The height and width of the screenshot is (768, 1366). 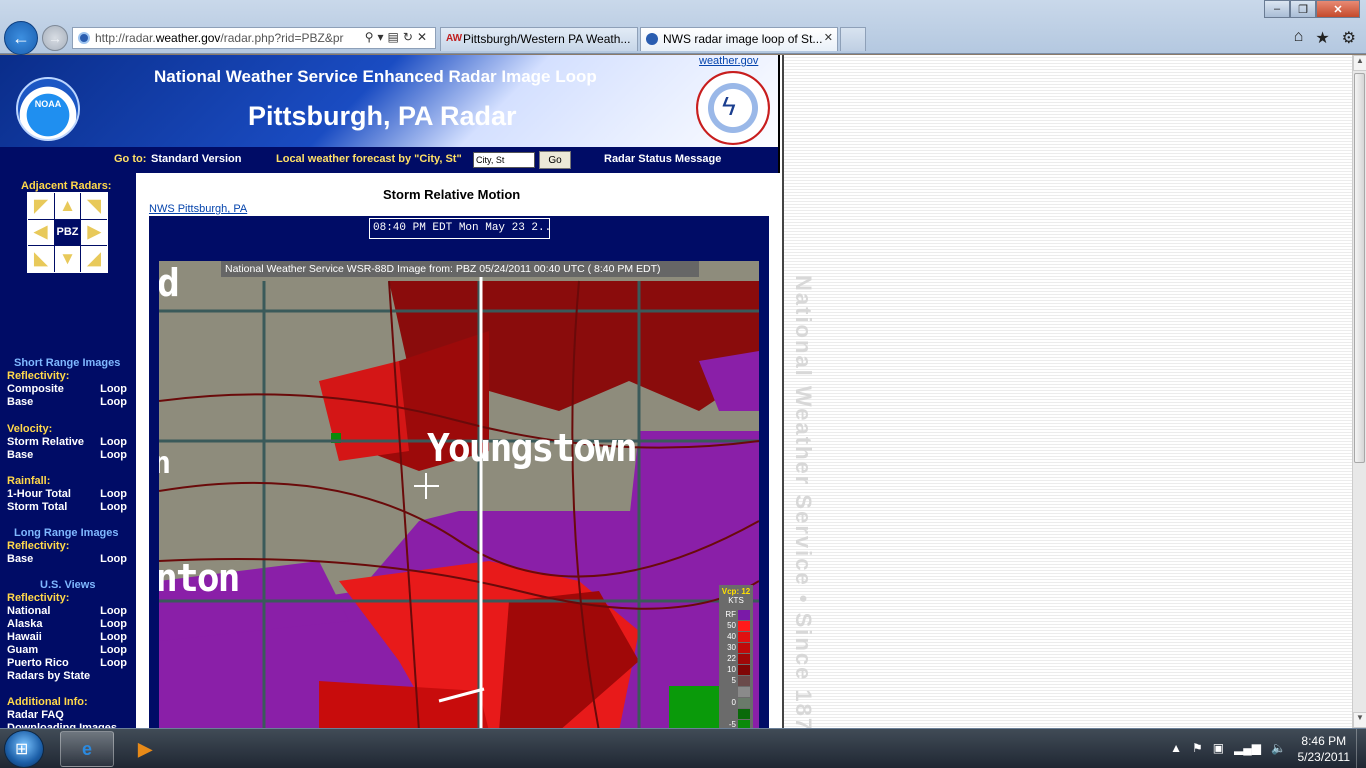 What do you see at coordinates (94, 259) in the screenshot?
I see `radar-se-arrow-icon: ◢` at bounding box center [94, 259].